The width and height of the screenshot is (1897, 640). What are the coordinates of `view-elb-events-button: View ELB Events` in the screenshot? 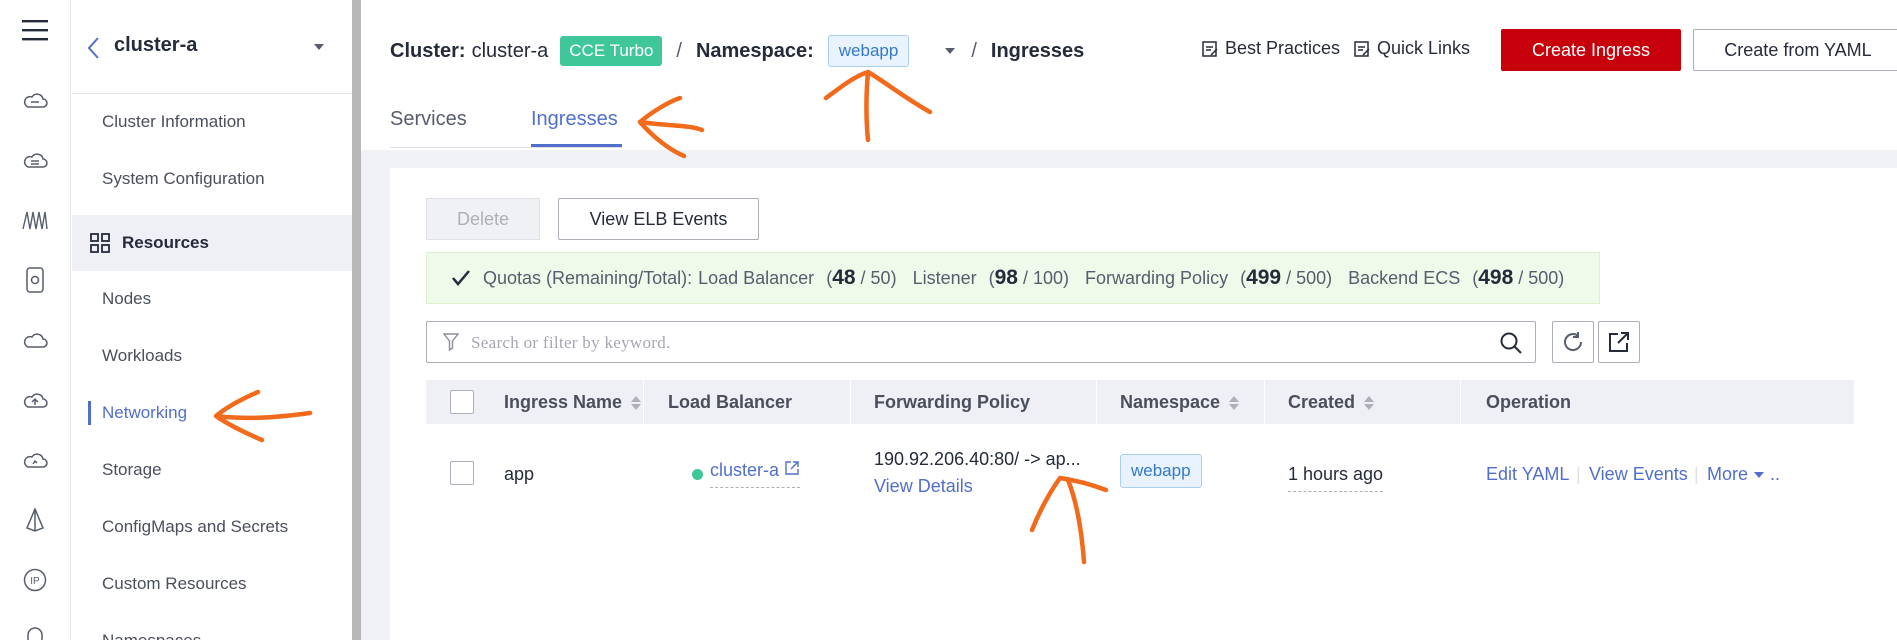 It's located at (658, 219).